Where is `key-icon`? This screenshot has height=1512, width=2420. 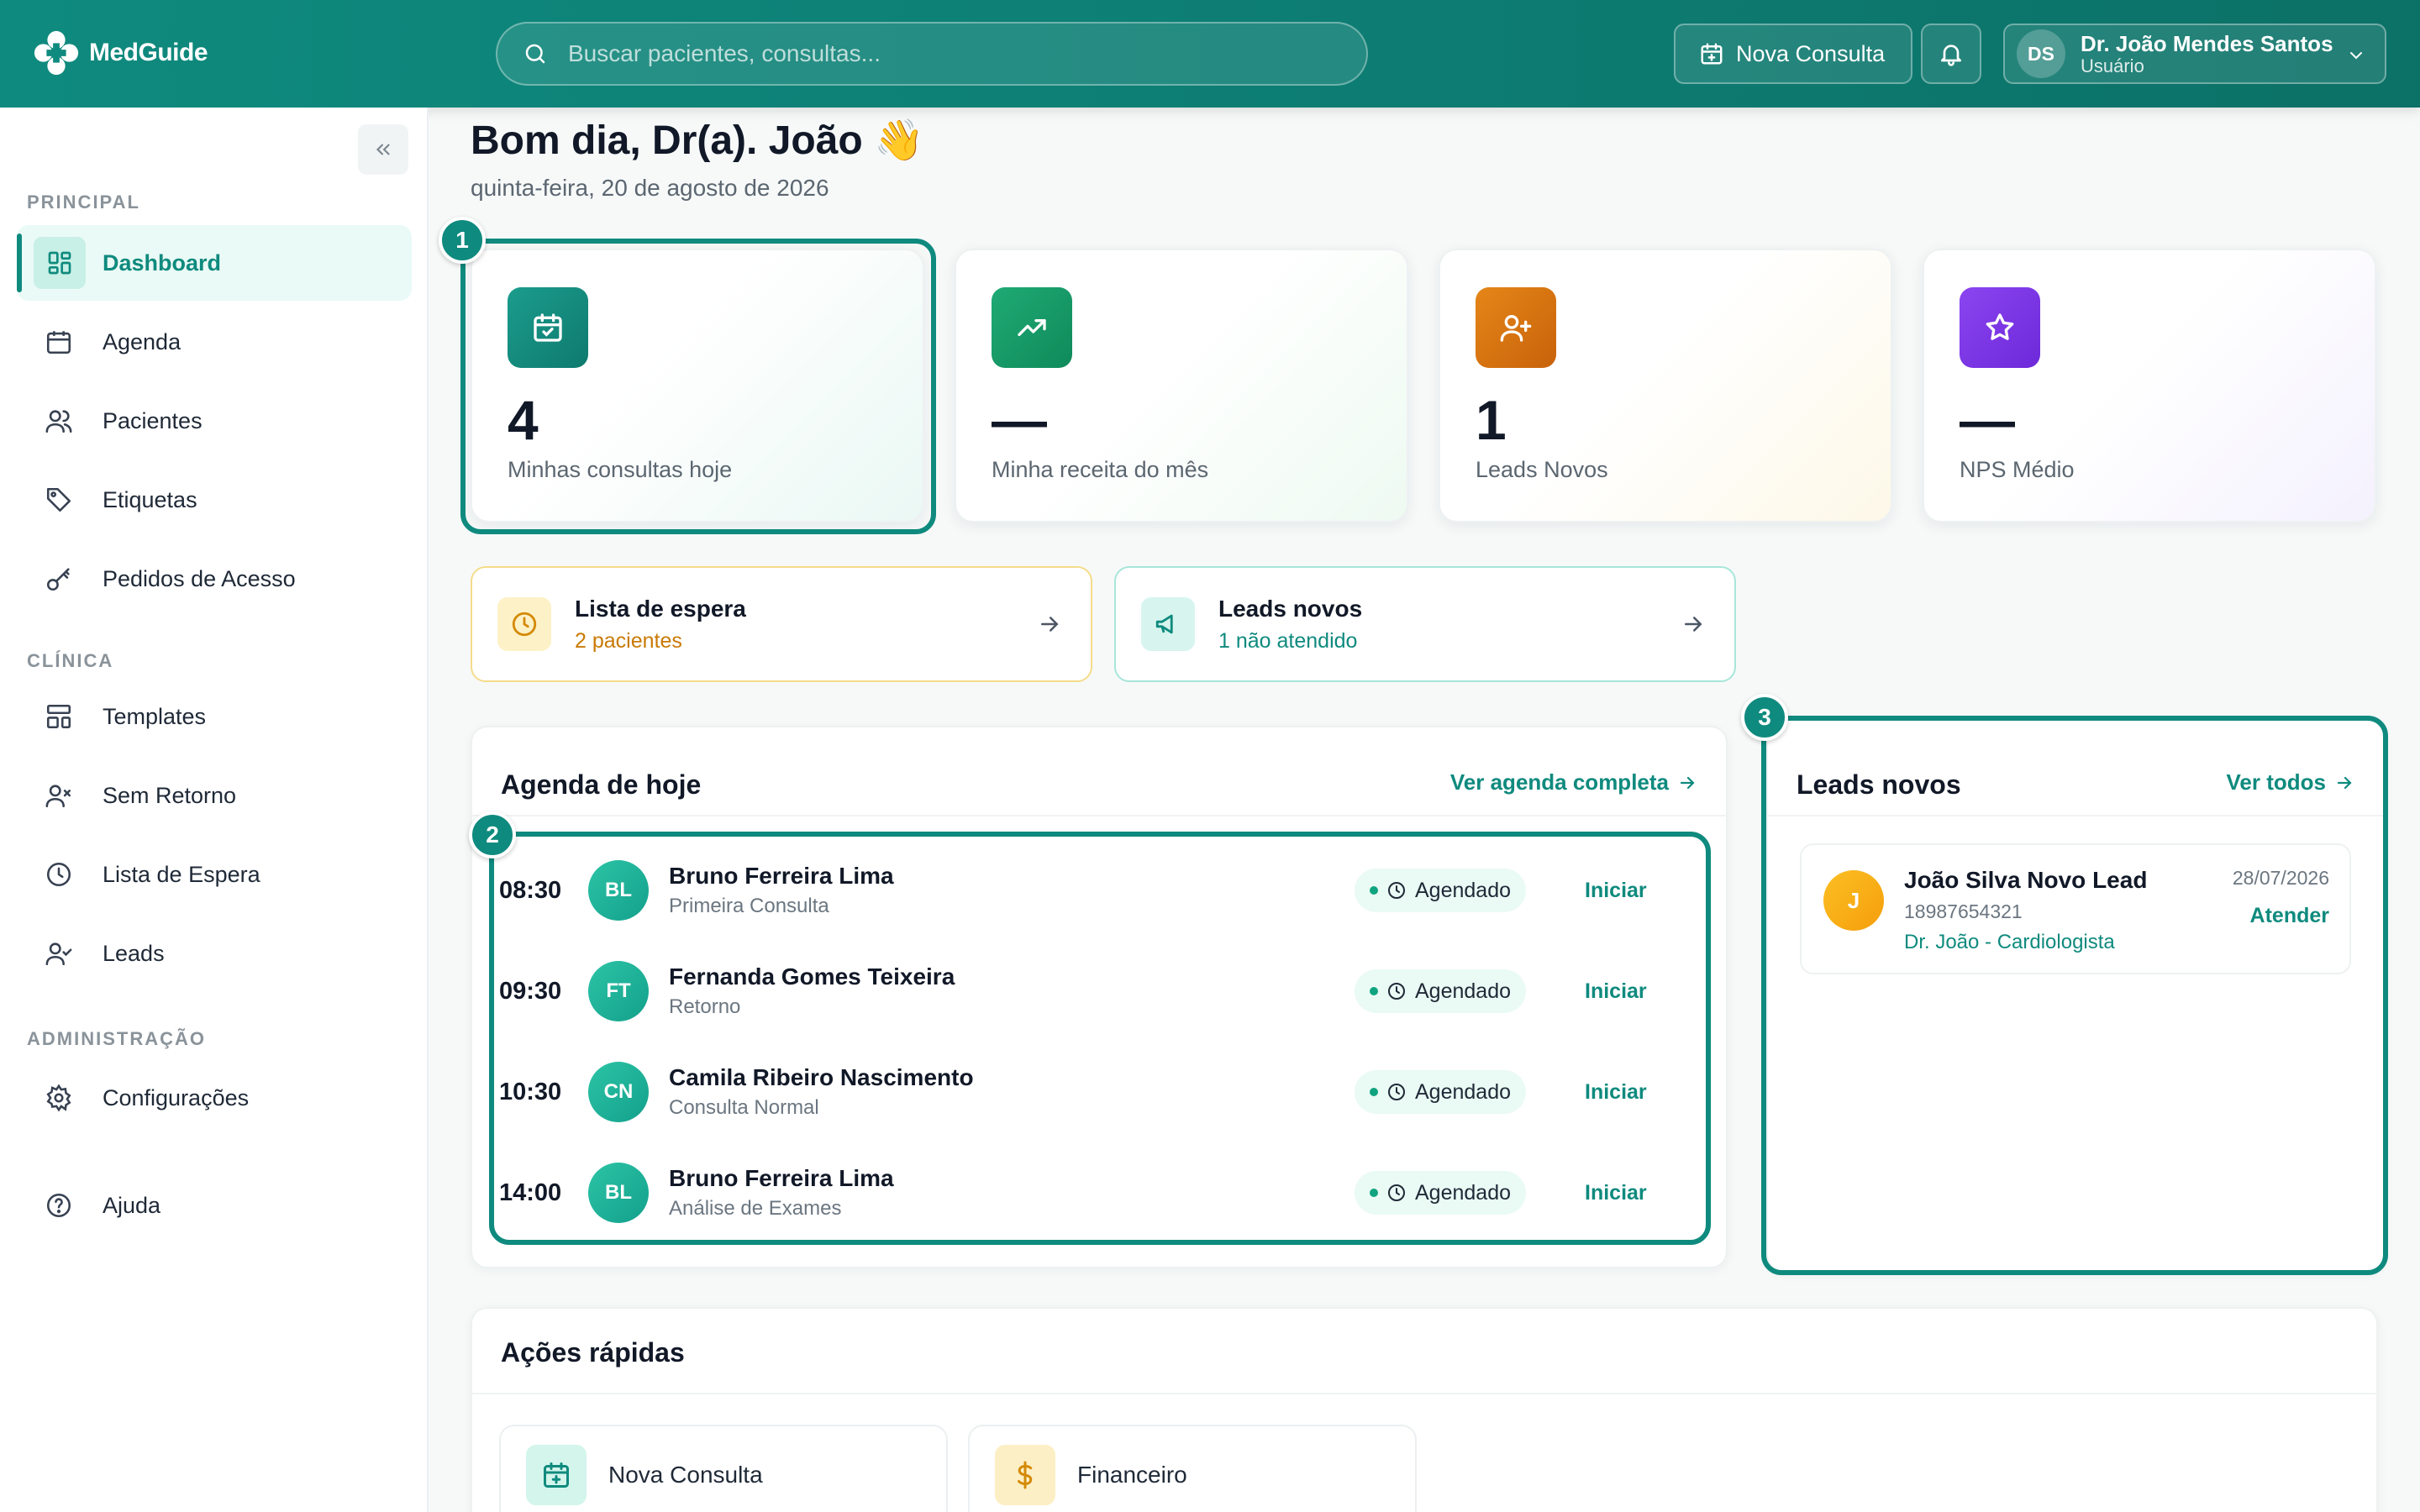 key-icon is located at coordinates (58, 578).